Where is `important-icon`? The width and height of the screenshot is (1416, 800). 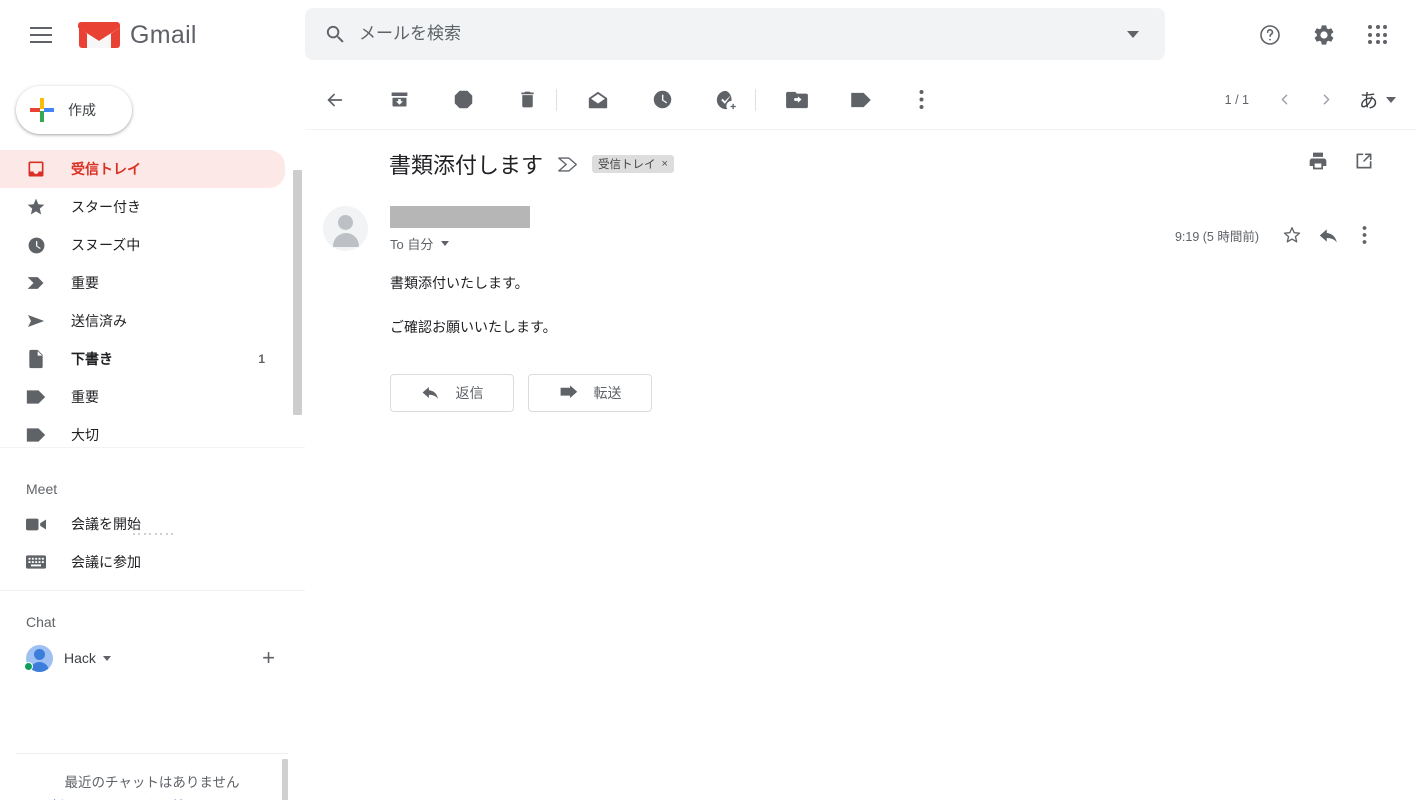
important-icon is located at coordinates (36, 283).